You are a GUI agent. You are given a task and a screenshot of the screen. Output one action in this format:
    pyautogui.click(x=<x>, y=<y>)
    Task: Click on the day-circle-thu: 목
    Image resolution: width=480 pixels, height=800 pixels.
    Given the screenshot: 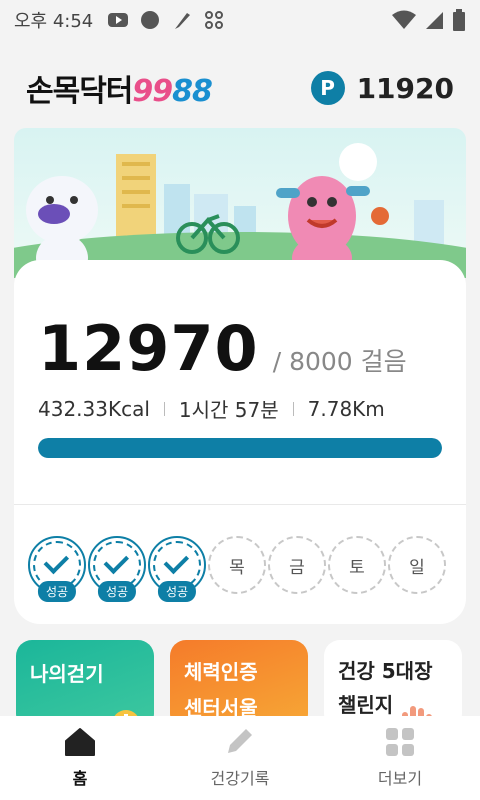 What is the action you would take?
    pyautogui.click(x=237, y=565)
    